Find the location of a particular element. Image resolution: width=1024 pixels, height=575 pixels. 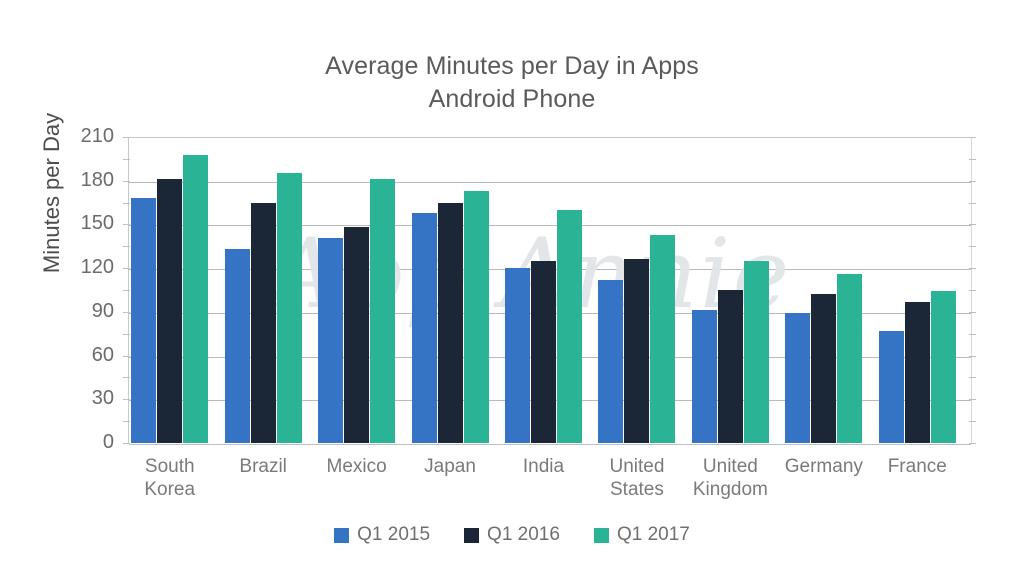

y-axis-tick-label: 60 is located at coordinates (102, 354).